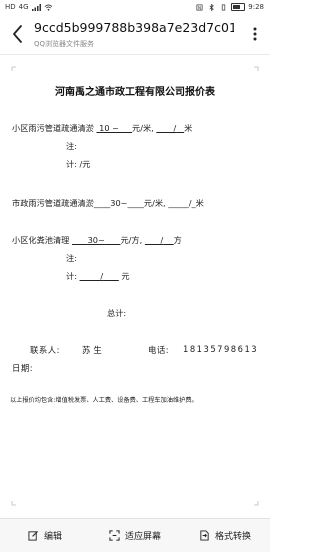 The width and height of the screenshot is (320, 552). I want to click on document-title: 河南禹之通市政工程有限公司报价表, so click(135, 92).